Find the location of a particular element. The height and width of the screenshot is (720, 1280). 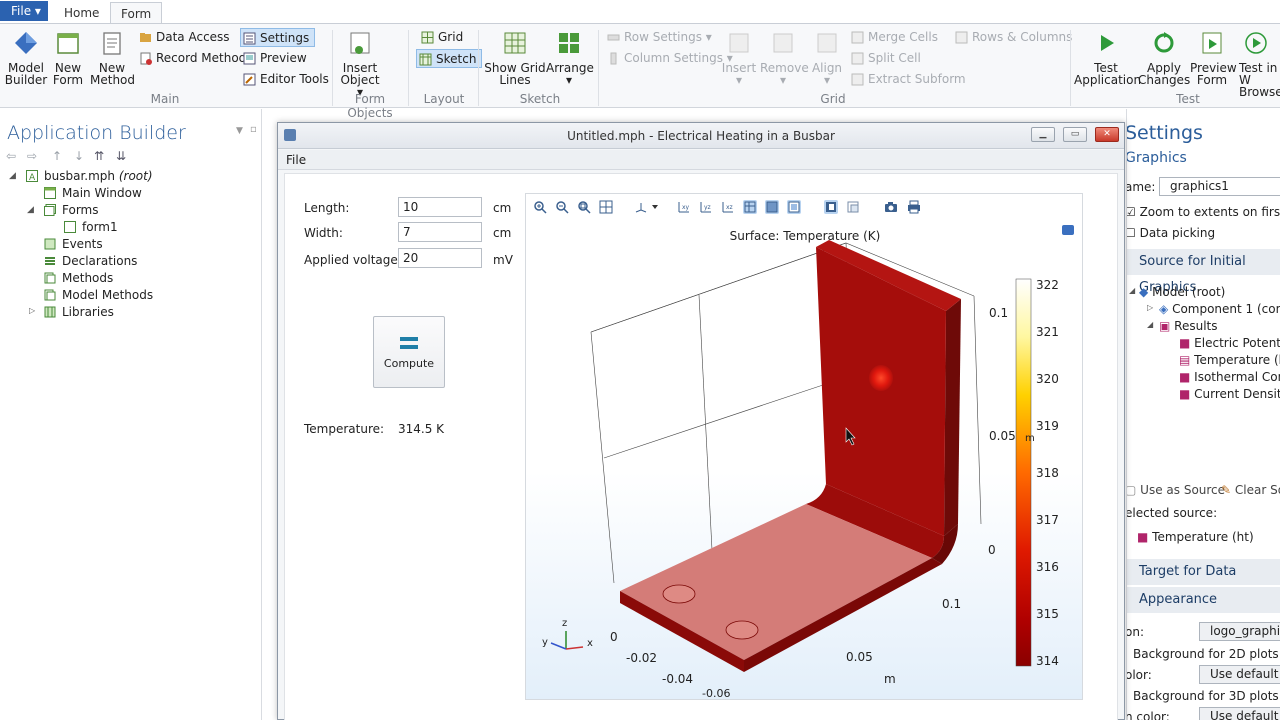

window-file-menu: File is located at coordinates (296, 160).